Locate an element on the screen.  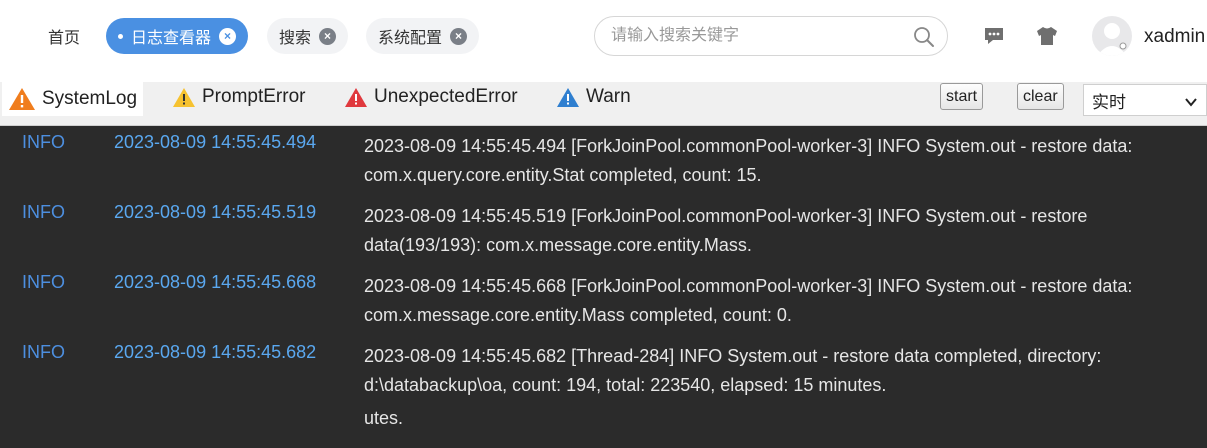
warning-red-icon is located at coordinates (356, 97).